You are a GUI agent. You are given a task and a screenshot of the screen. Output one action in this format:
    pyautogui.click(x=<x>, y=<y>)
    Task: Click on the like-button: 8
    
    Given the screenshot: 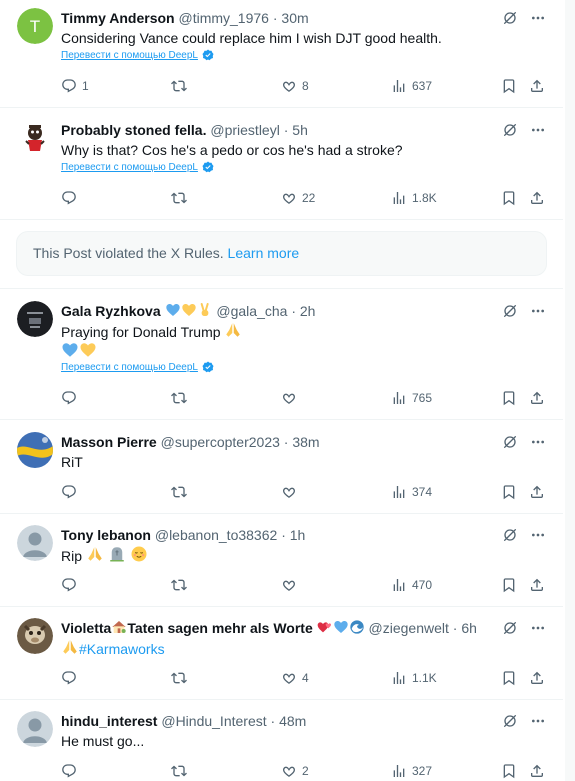 What is the action you would take?
    pyautogui.click(x=295, y=86)
    